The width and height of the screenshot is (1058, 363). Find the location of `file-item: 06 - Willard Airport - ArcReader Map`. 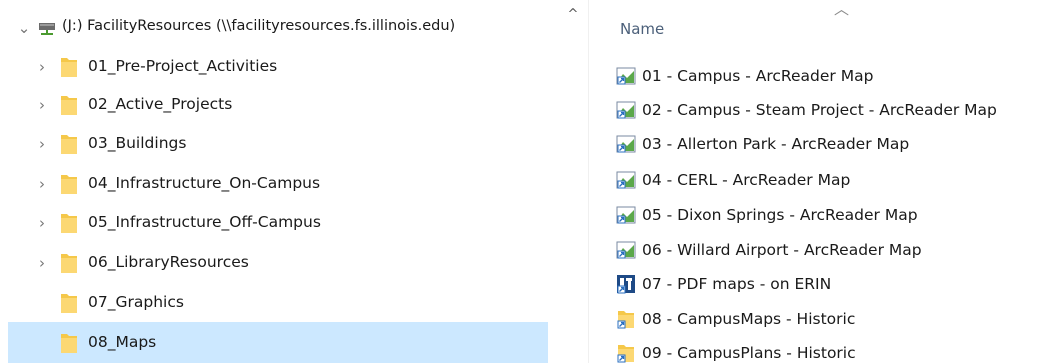

file-item: 06 - Willard Airport - ArcReader Map is located at coordinates (769, 250).